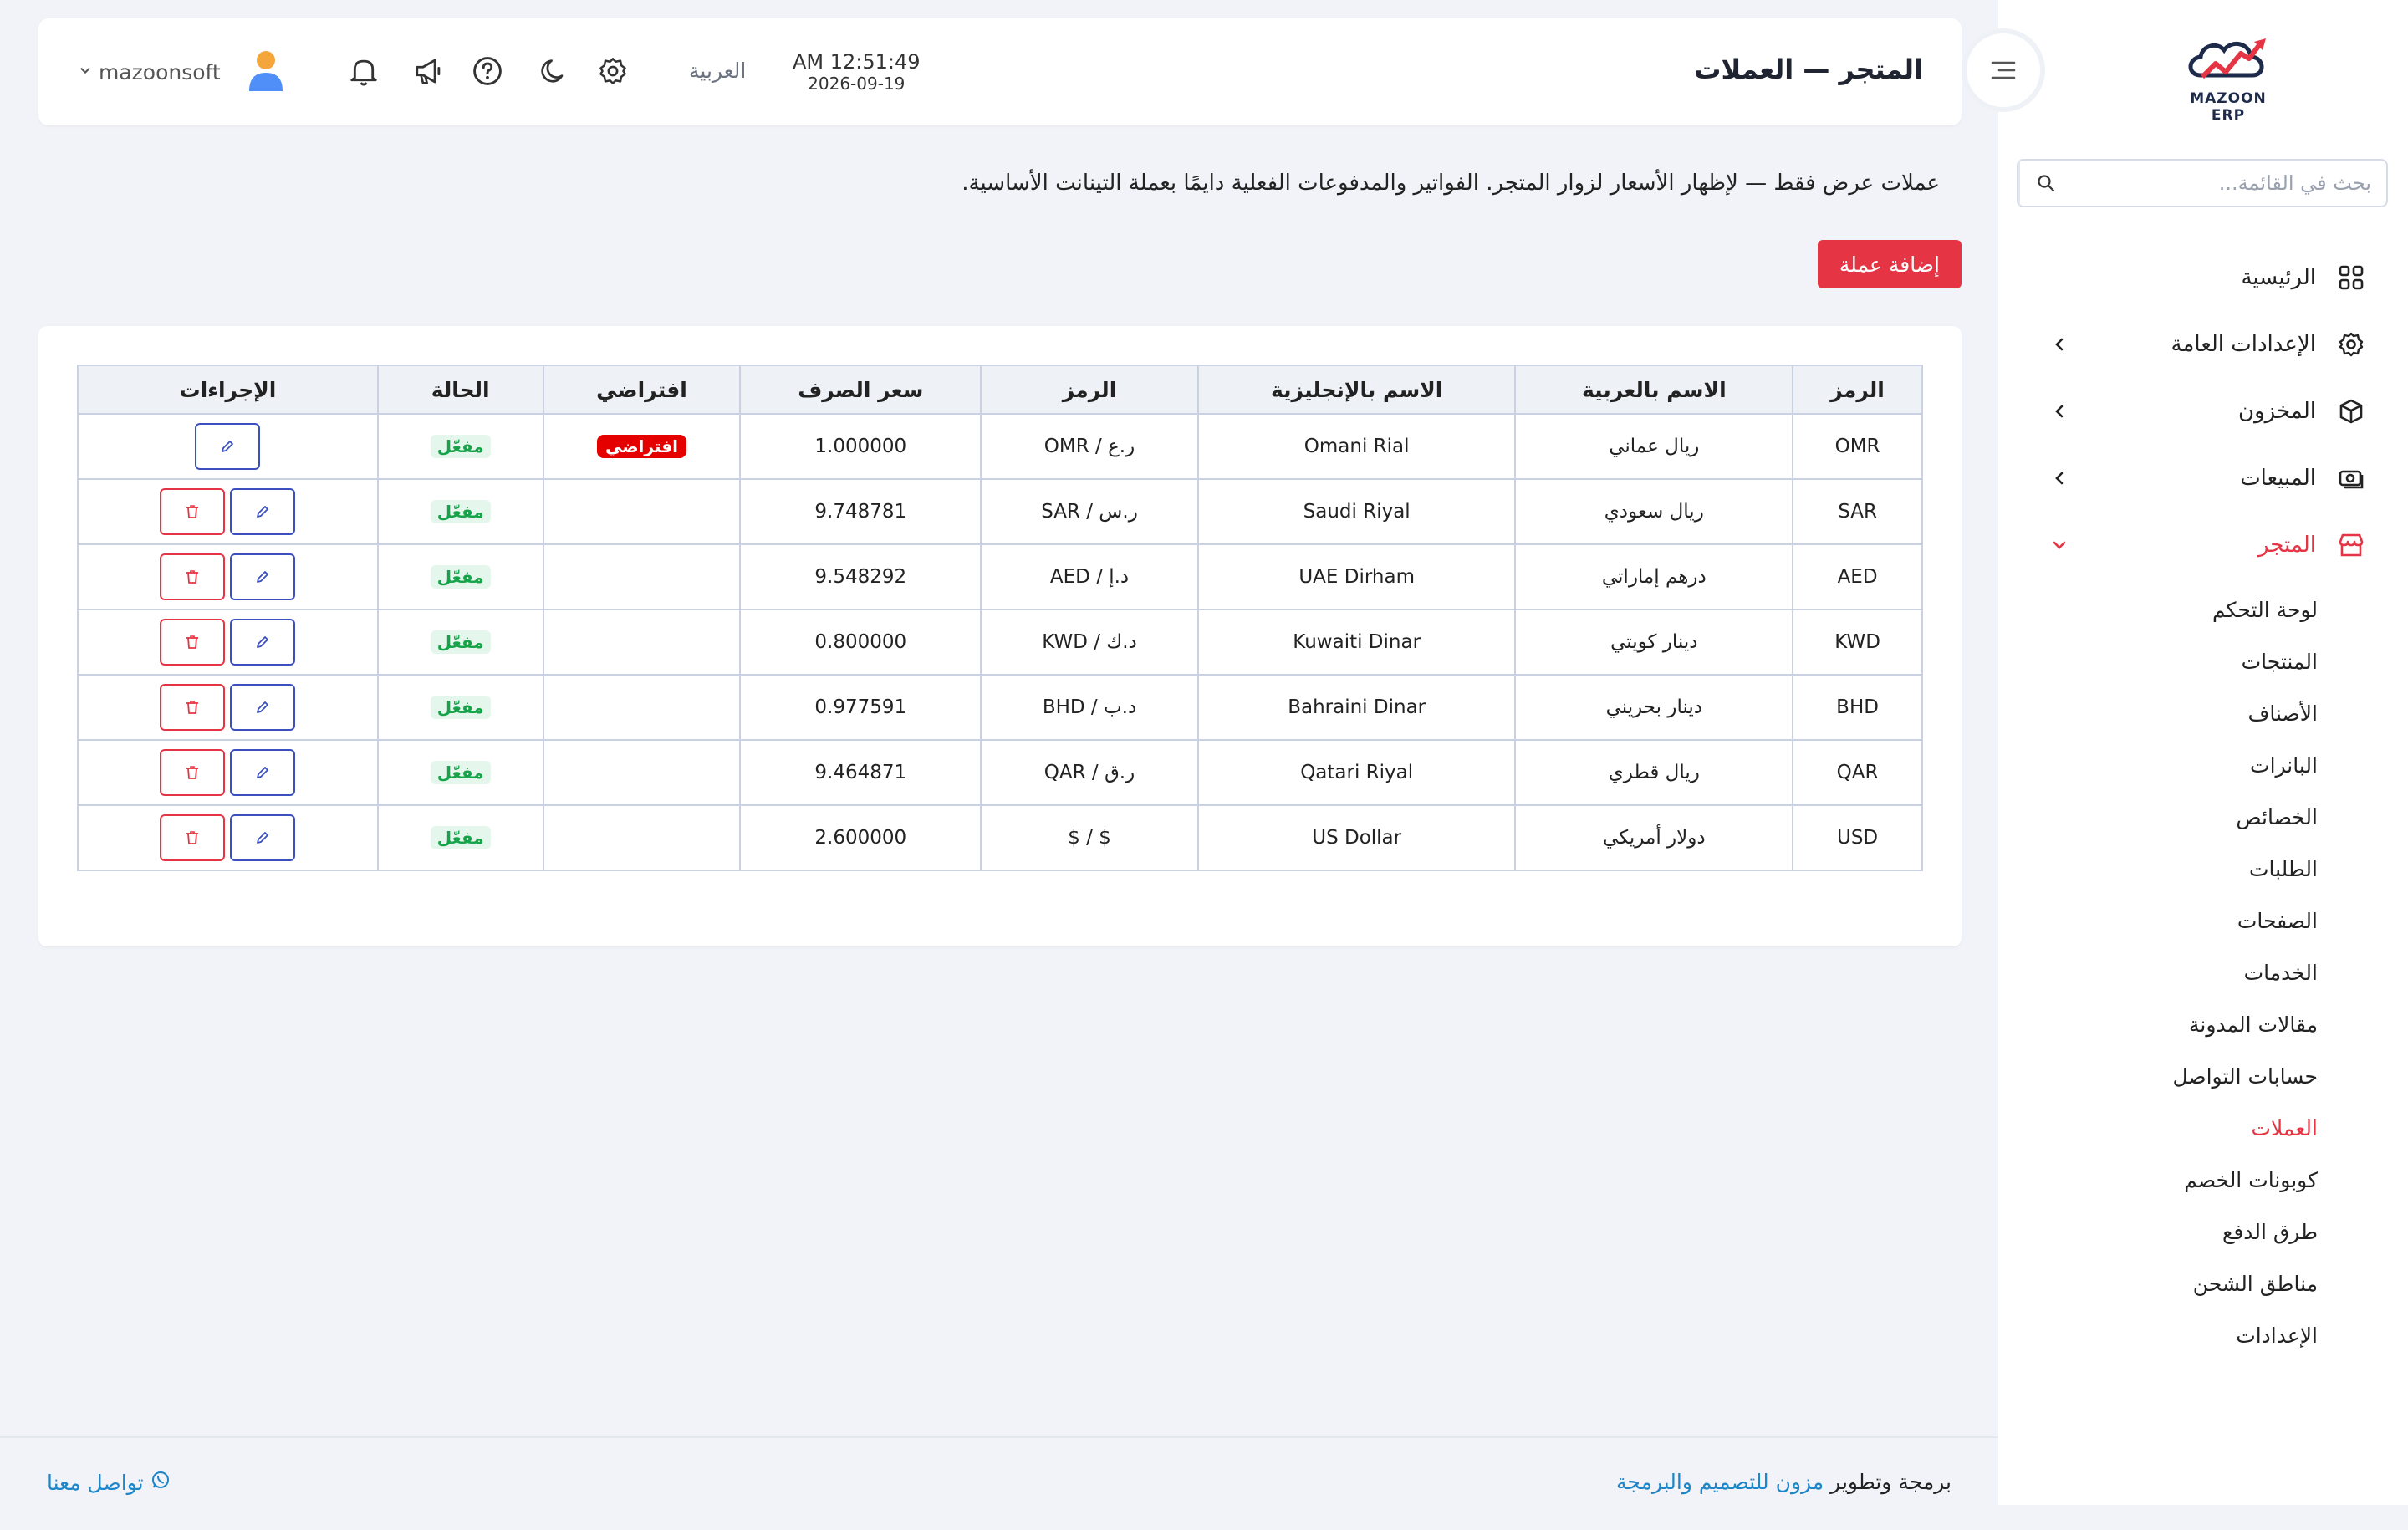 The image size is (2408, 1530). I want to click on add-currency-button: إضافة عملة, so click(1889, 264).